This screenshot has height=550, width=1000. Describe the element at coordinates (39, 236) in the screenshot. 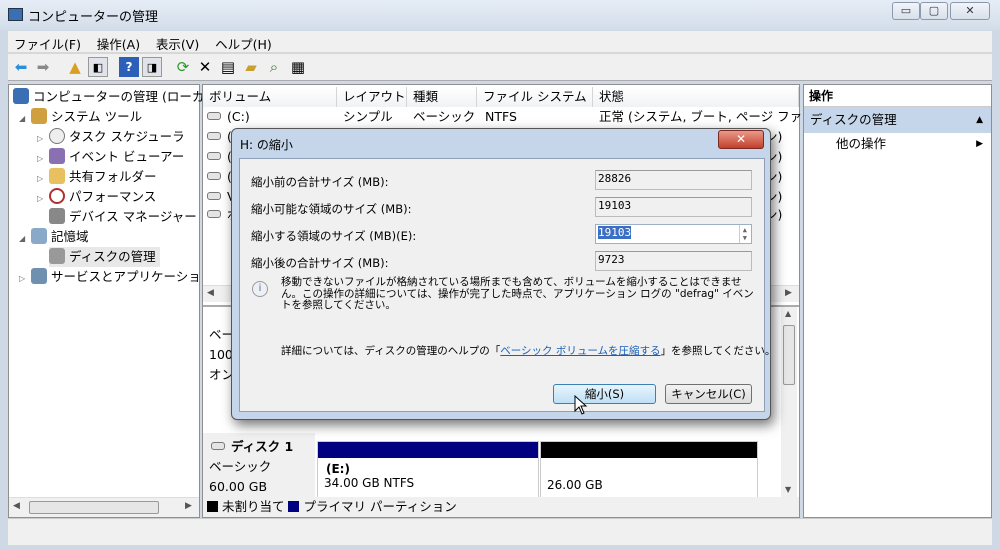

I see `storage-icon` at that location.